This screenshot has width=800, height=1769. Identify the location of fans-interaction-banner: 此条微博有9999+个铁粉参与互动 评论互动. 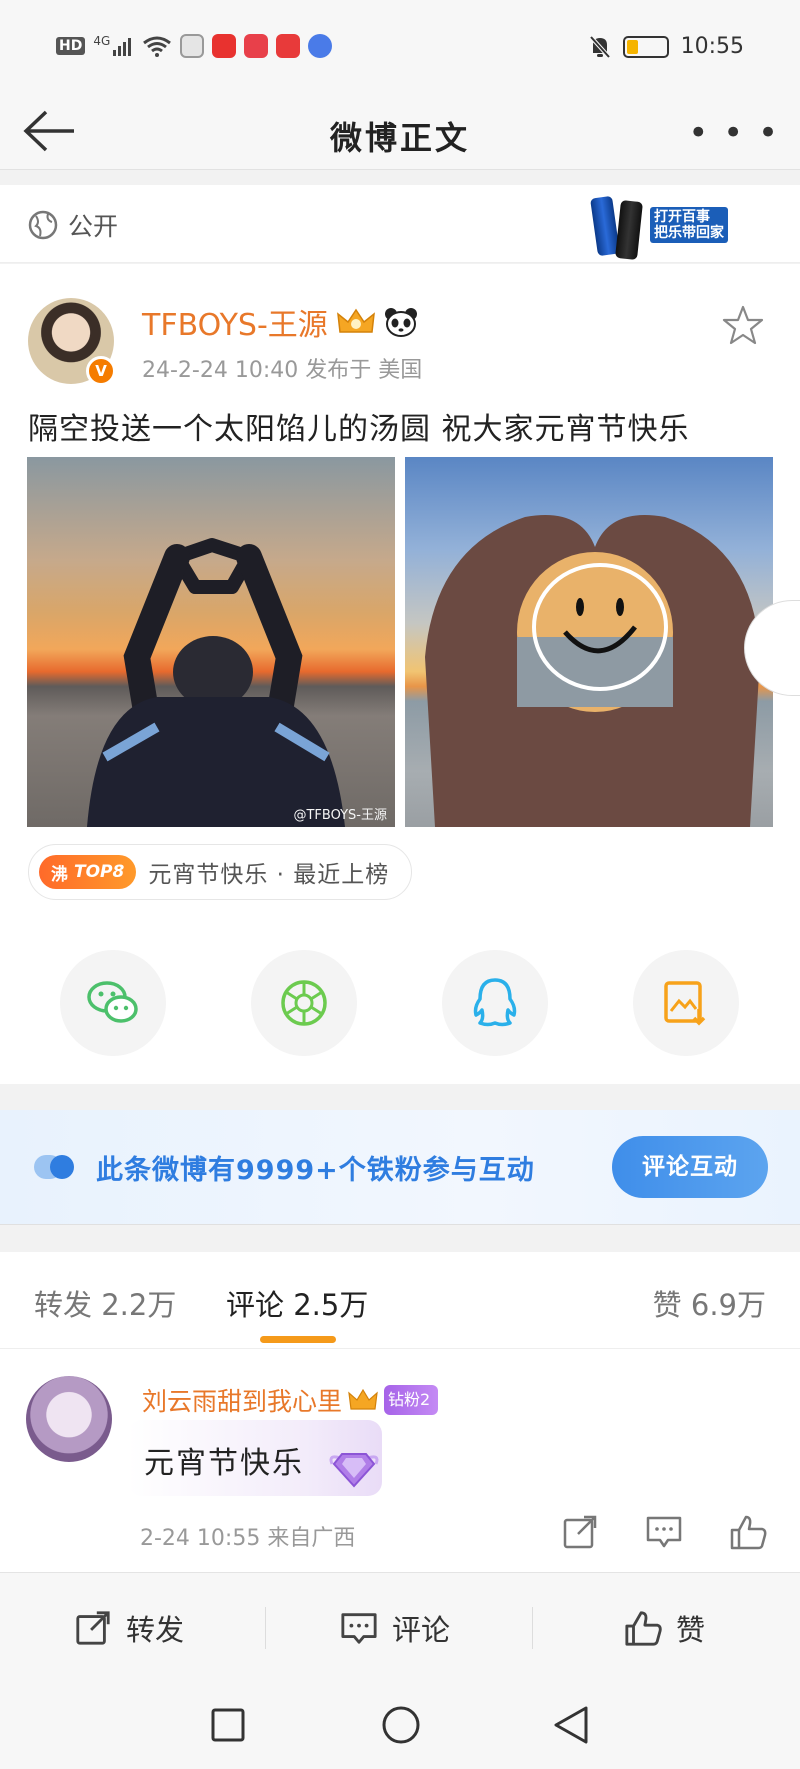
(400, 1167).